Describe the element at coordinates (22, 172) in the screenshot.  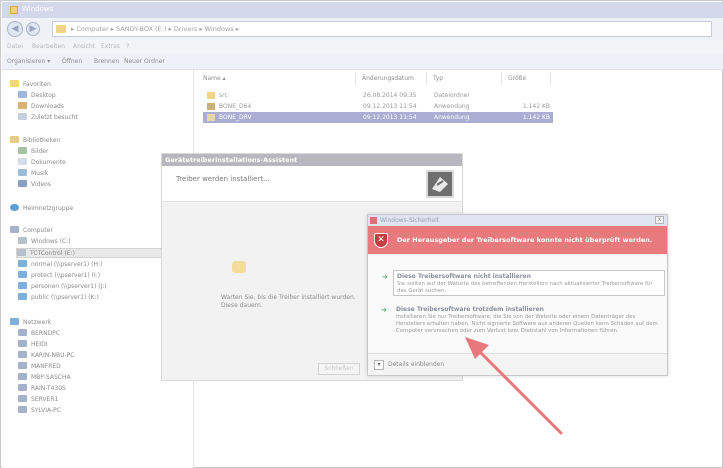
I see `music-icon` at that location.